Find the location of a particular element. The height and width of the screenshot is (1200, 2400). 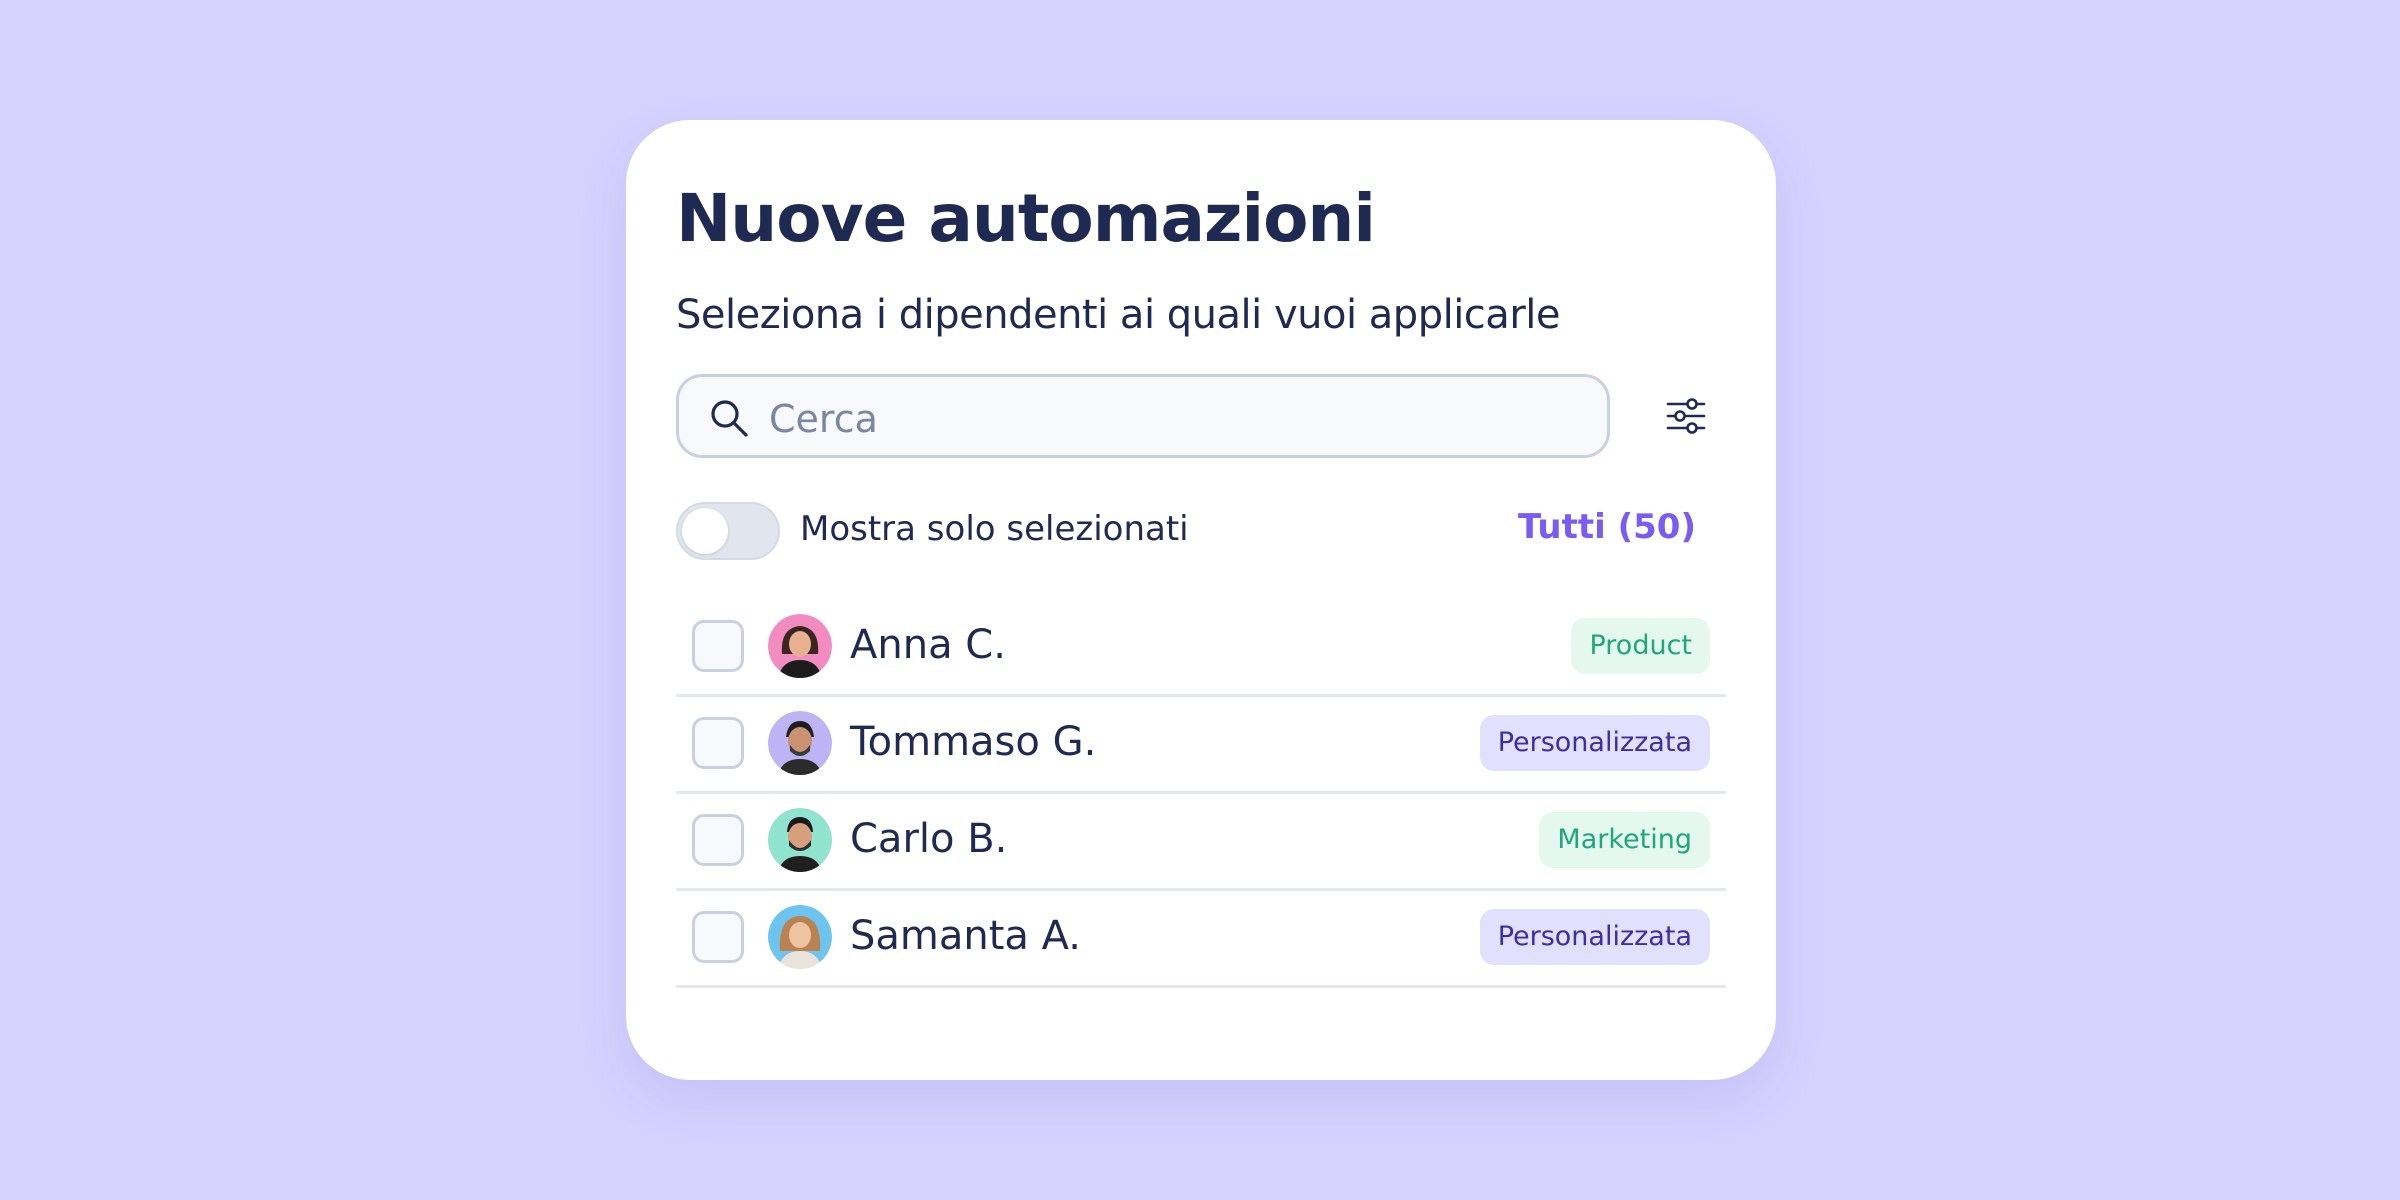

show-selected-label: Mostra solo selezionati is located at coordinates (994, 529).